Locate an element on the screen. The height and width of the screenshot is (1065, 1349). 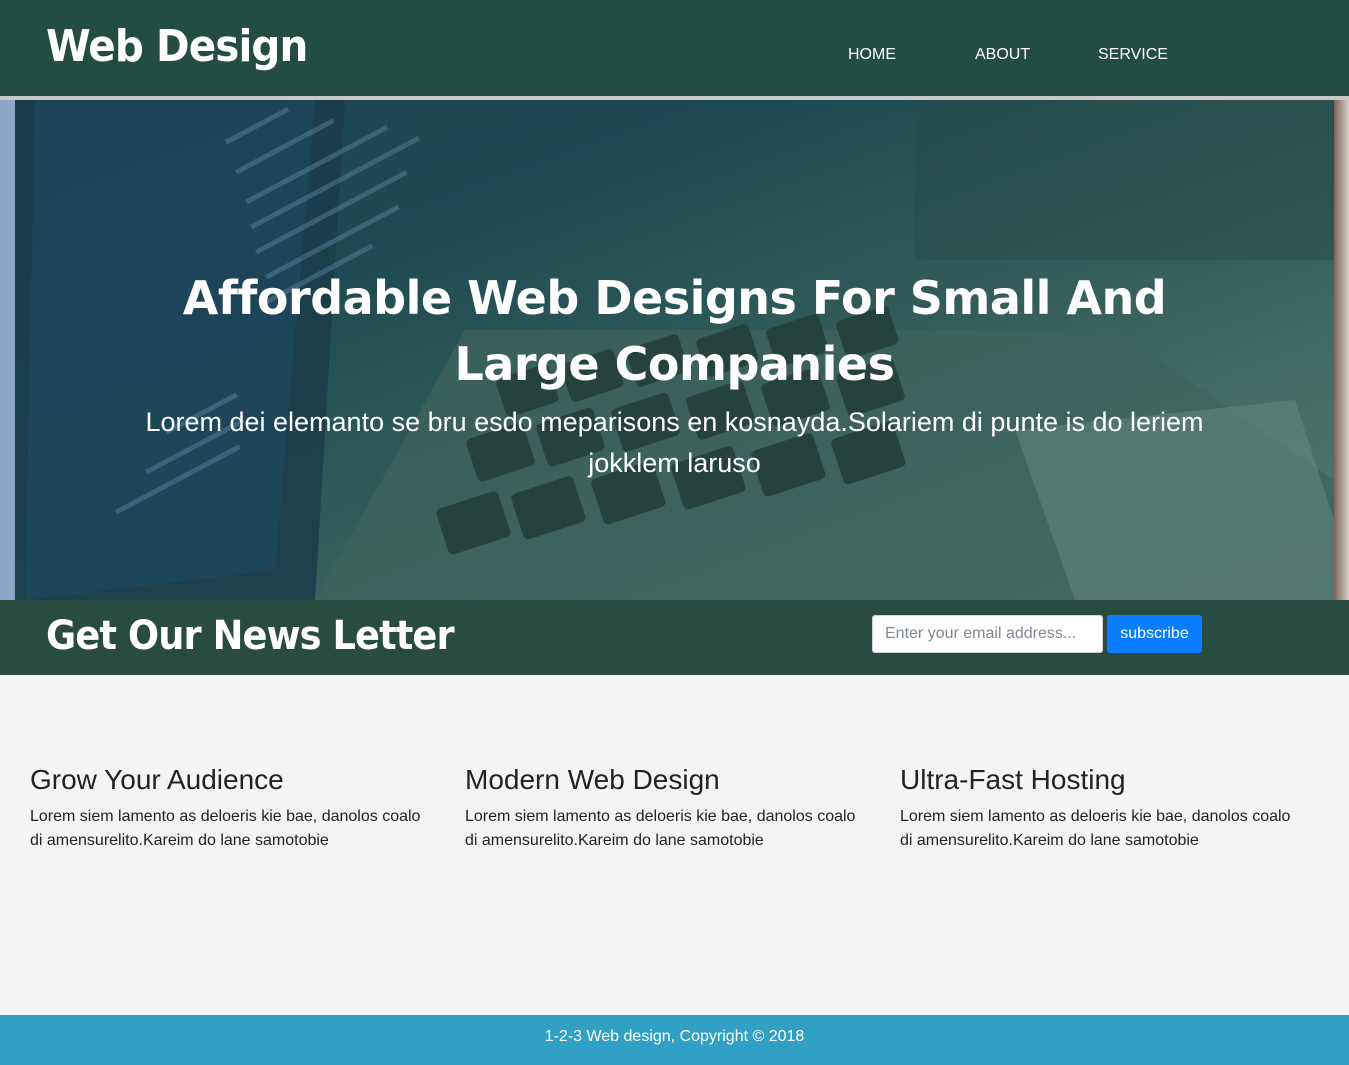
nav-link-about: ABOUT is located at coordinates (1002, 55).